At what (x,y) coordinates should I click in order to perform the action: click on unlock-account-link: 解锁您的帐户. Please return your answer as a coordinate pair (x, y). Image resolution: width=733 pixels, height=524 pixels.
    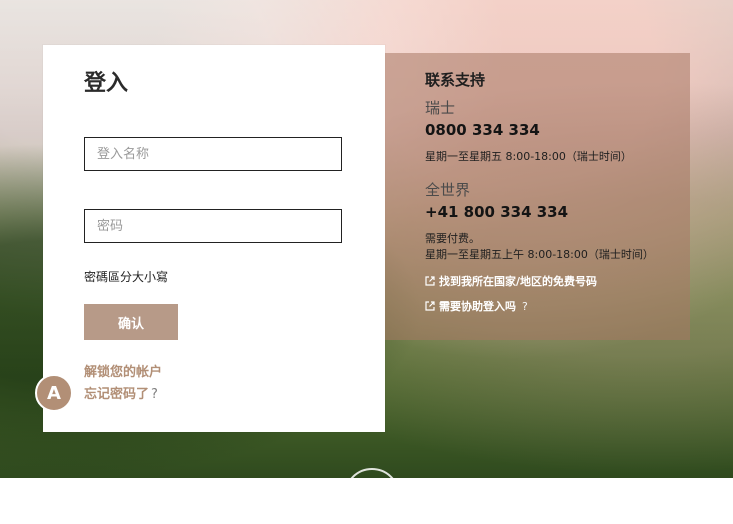
    Looking at the image, I should click on (123, 370).